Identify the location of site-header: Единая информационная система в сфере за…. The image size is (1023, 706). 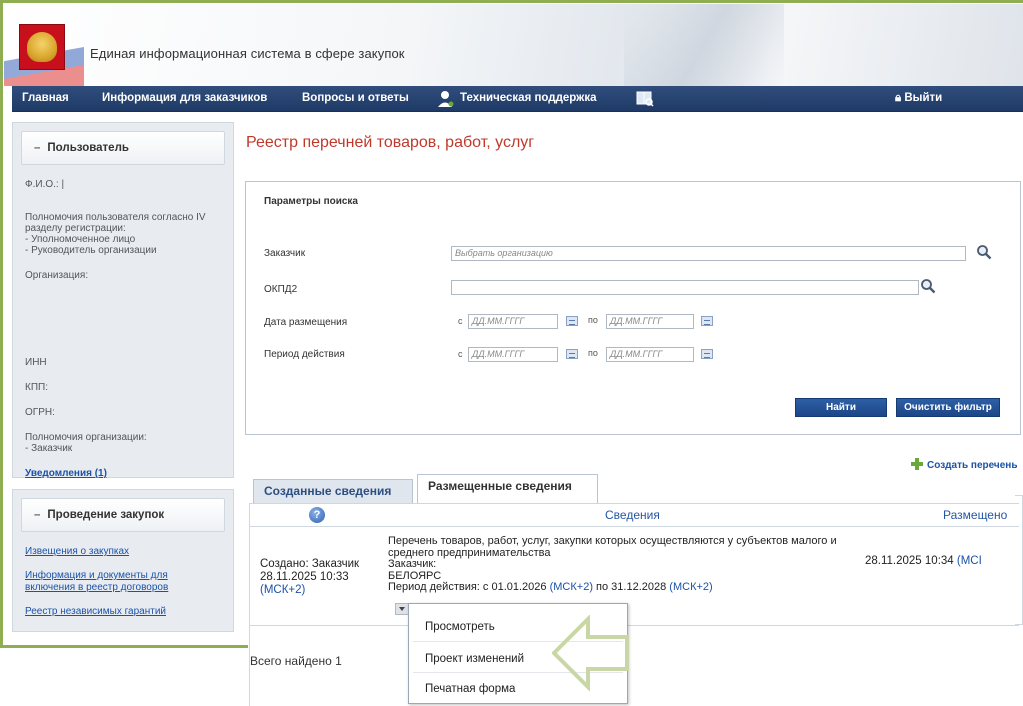
(513, 45).